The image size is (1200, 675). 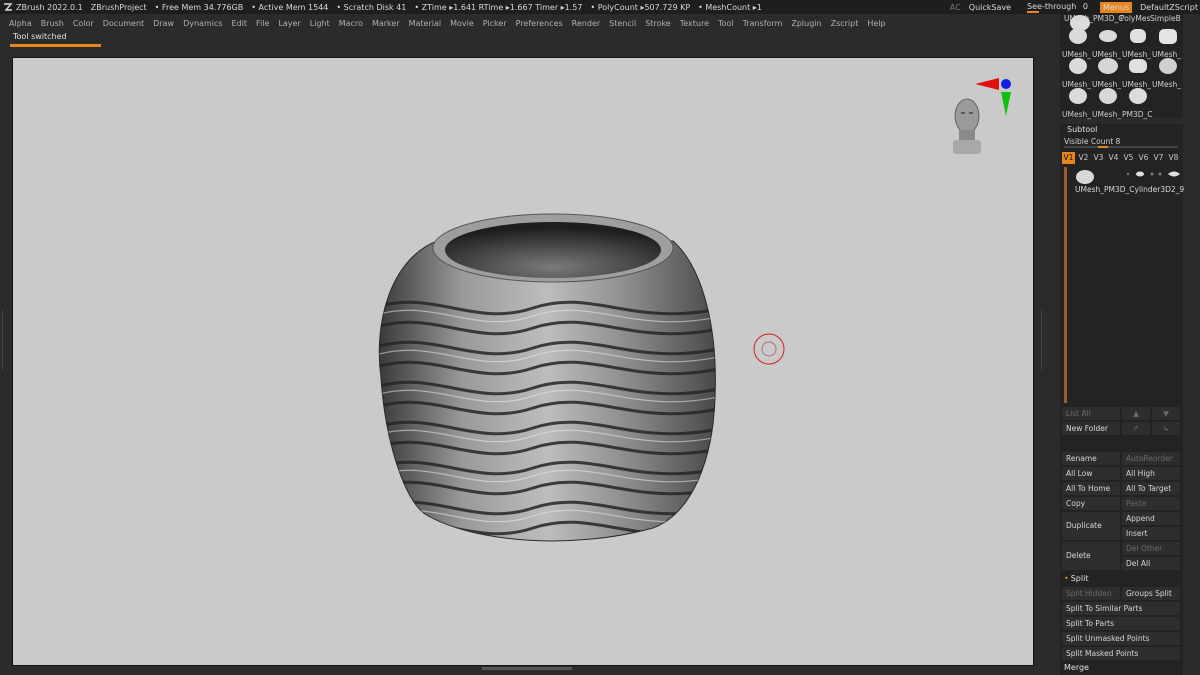 What do you see at coordinates (1152, 174) in the screenshot?
I see `subtool-toggles-icon` at bounding box center [1152, 174].